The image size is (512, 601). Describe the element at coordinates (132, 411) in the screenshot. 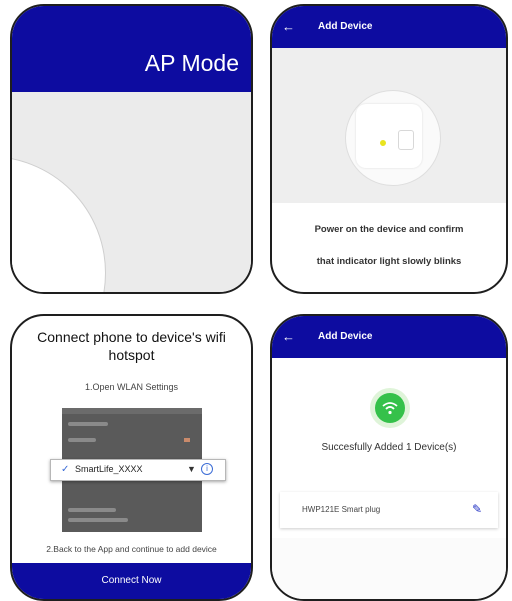

I see `screenshot-status-bar` at that location.